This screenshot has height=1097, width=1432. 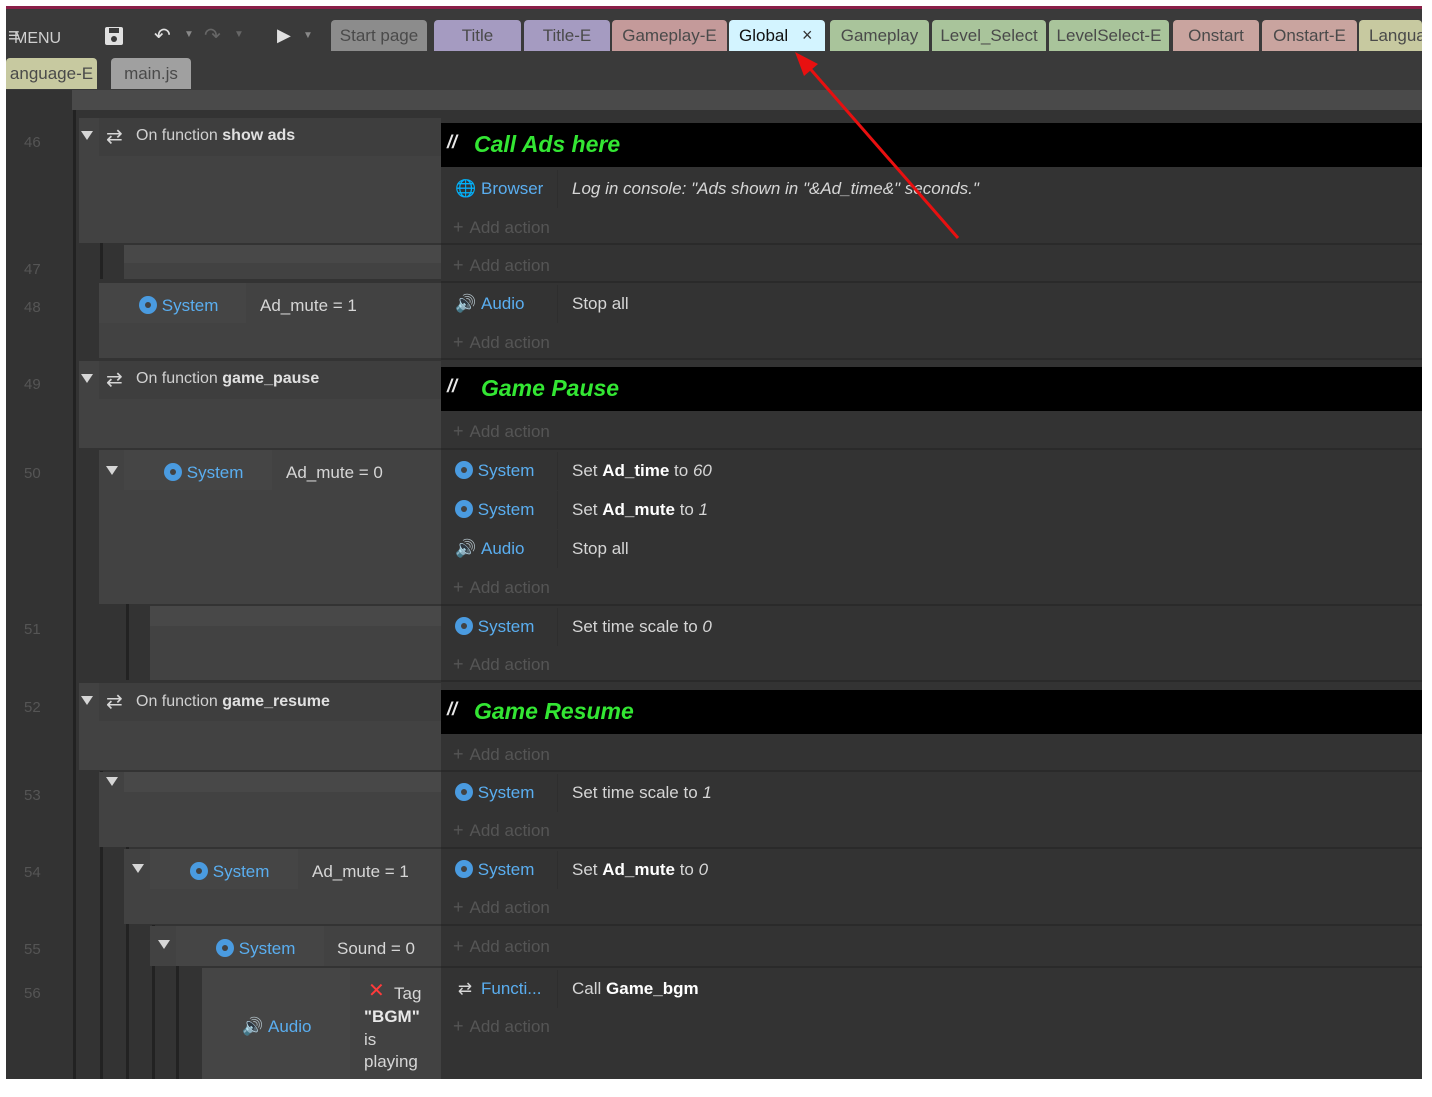 I want to click on annotation-arrow, so click(x=877, y=145).